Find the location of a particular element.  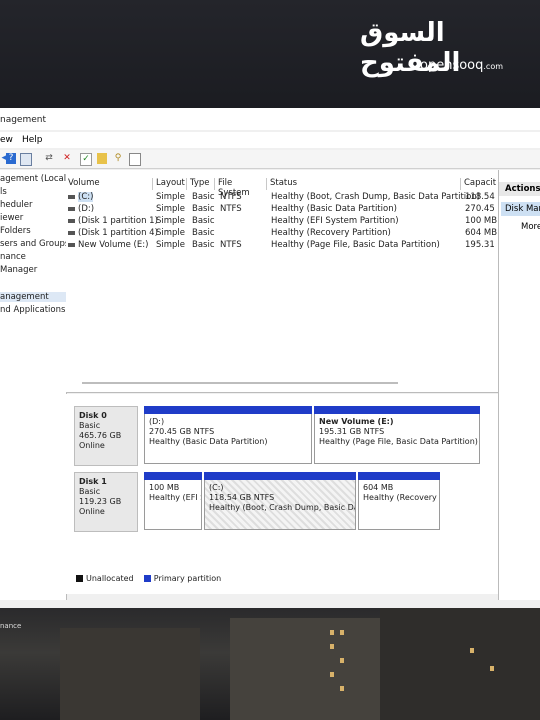

column-capacity: Capacit is located at coordinates (480, 184).